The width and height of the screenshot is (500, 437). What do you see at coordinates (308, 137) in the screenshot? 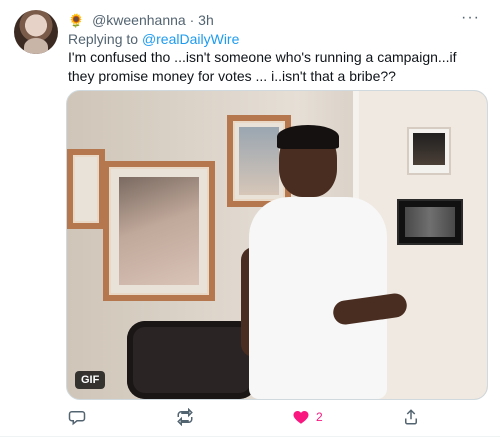
I see `person-hair` at bounding box center [308, 137].